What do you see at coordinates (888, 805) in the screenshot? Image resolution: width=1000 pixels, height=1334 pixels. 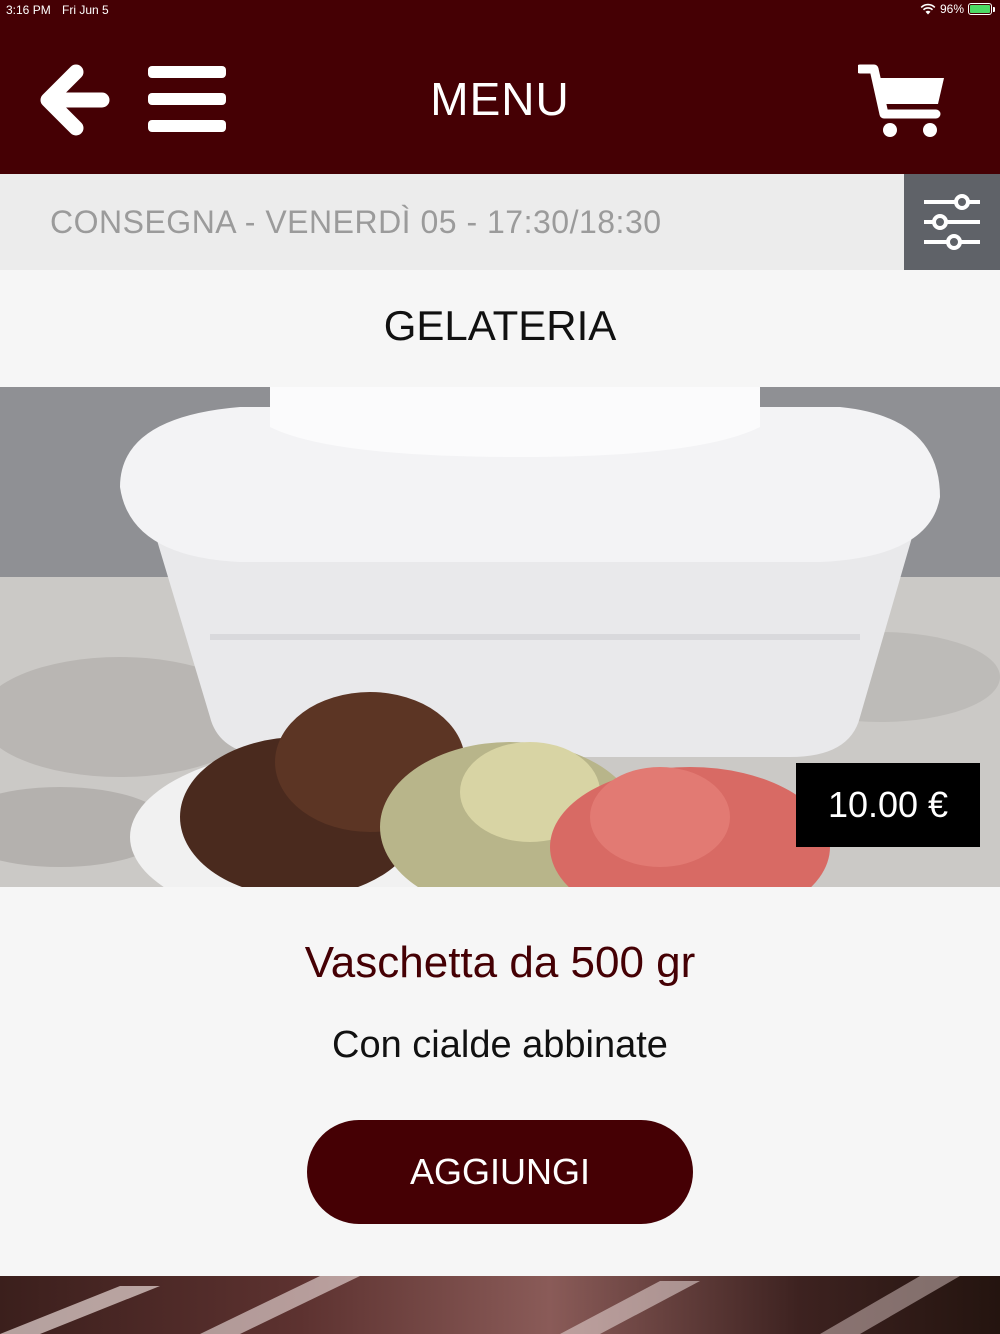 I see `price-tag: 10.00 €` at bounding box center [888, 805].